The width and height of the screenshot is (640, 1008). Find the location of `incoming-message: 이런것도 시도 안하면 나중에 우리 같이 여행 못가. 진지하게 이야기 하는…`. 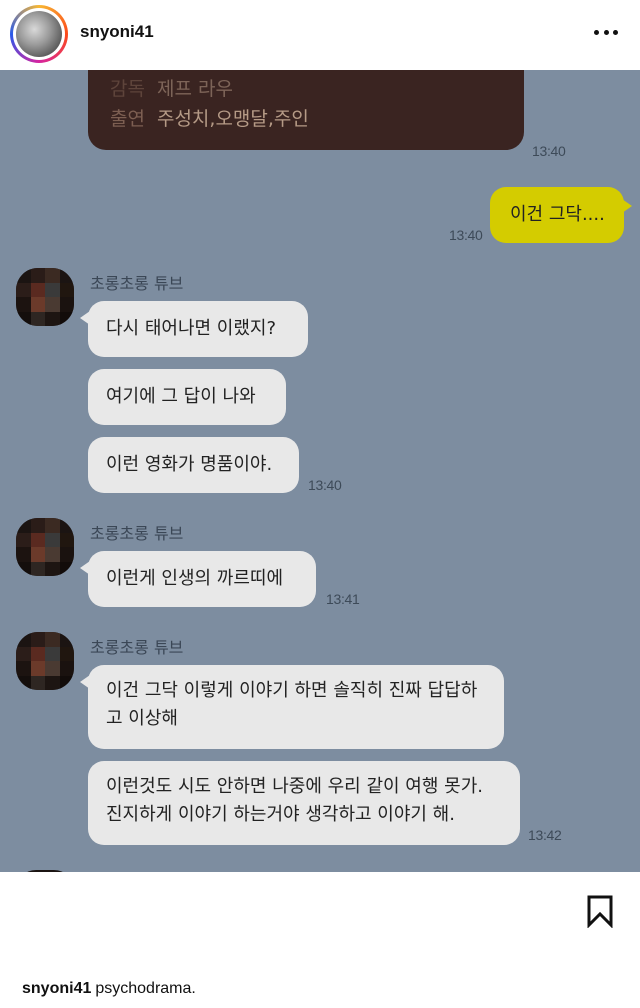

incoming-message: 이런것도 시도 안하면 나중에 우리 같이 여행 못가. 진지하게 이야기 하는… is located at coordinates (304, 803).